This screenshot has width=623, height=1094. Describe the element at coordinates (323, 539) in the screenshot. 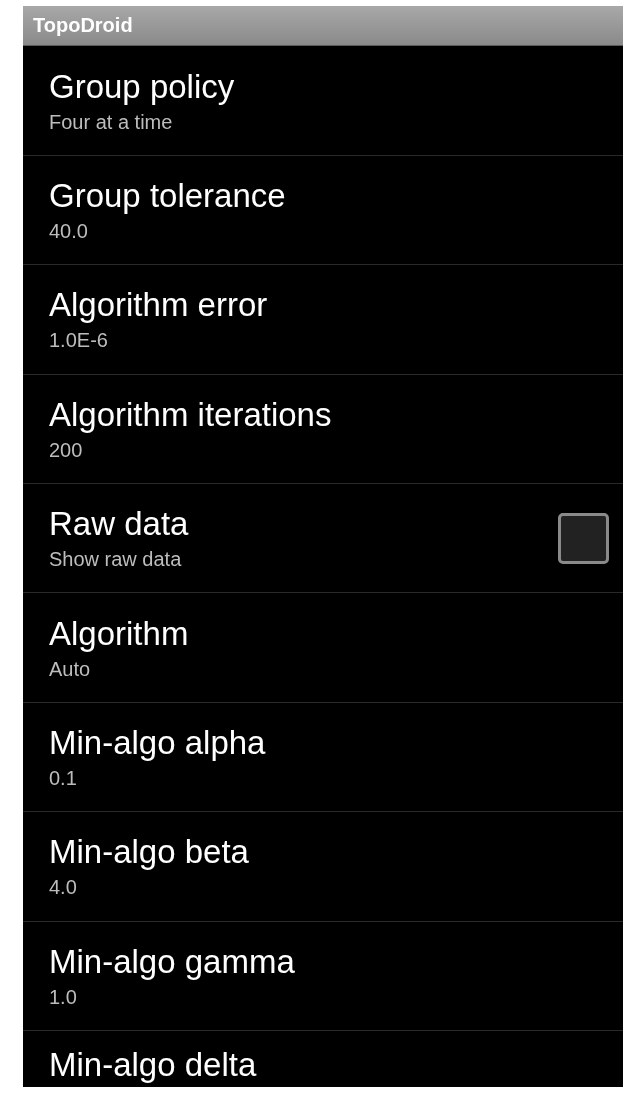

I see `preference-item: Raw data Show raw data` at that location.